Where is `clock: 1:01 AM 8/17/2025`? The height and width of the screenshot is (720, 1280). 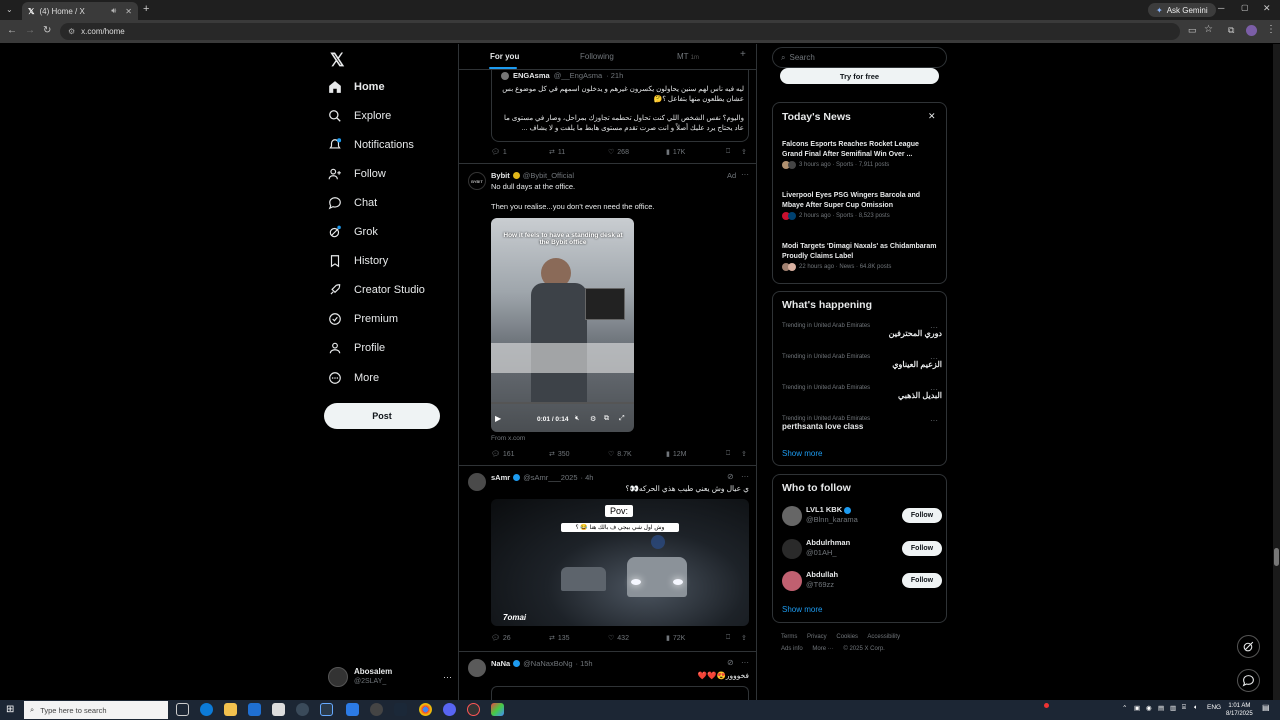
clock: 1:01 AM 8/17/2025 is located at coordinates (1239, 710).